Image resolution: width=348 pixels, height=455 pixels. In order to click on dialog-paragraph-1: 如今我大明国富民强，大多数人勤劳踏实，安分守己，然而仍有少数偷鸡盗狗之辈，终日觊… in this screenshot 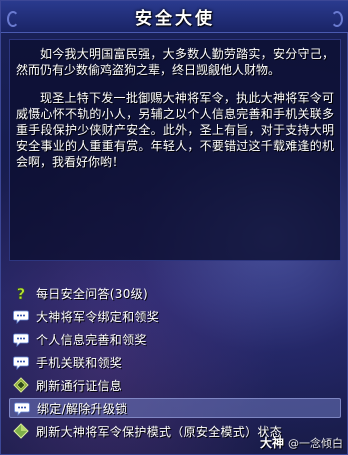, I will do `click(175, 62)`.